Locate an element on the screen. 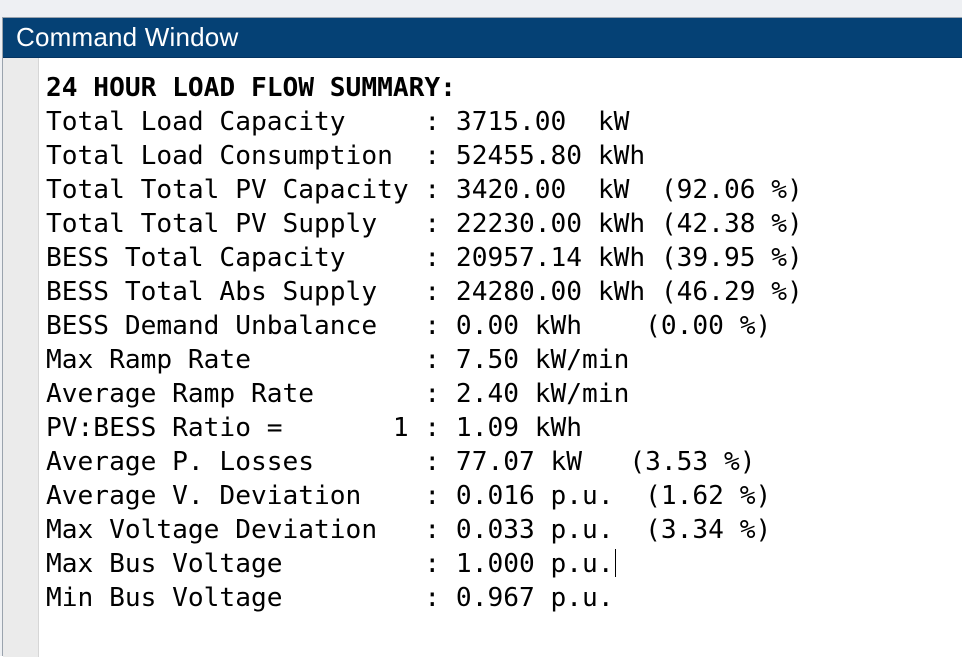  text-cursor is located at coordinates (615, 563).